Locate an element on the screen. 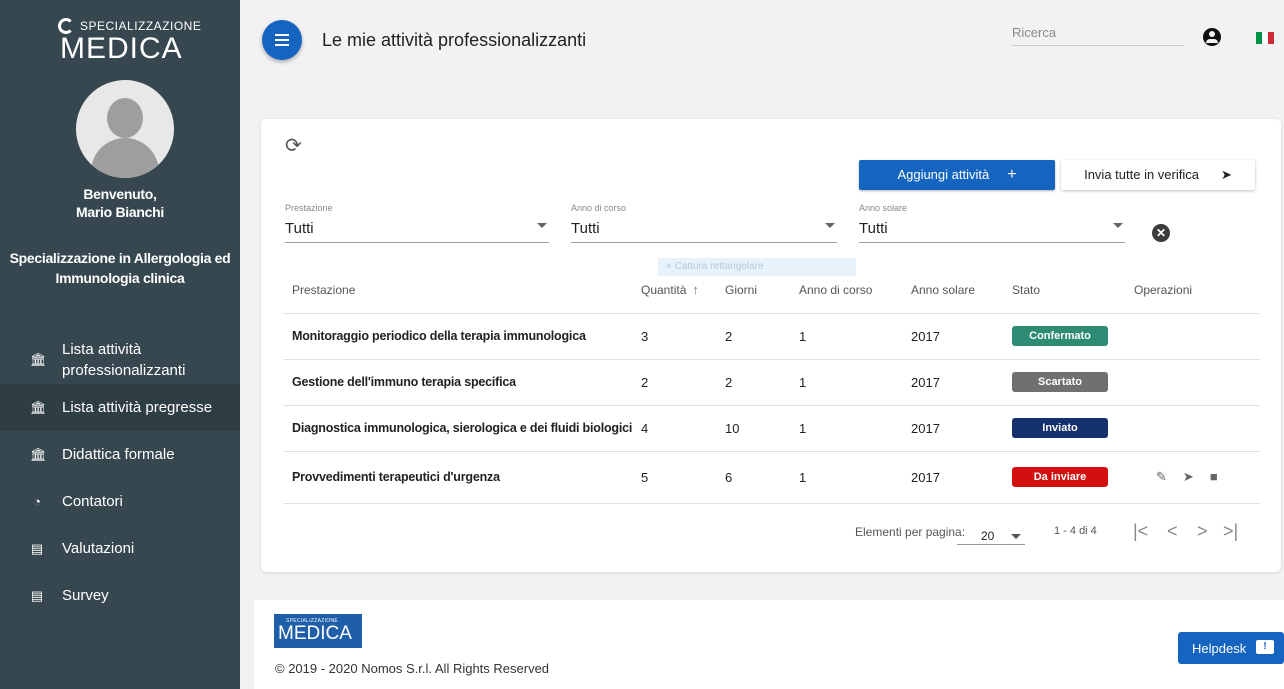 This screenshot has width=1284, height=689. add-activity-label: Aggiungi attività is located at coordinates (943, 174).